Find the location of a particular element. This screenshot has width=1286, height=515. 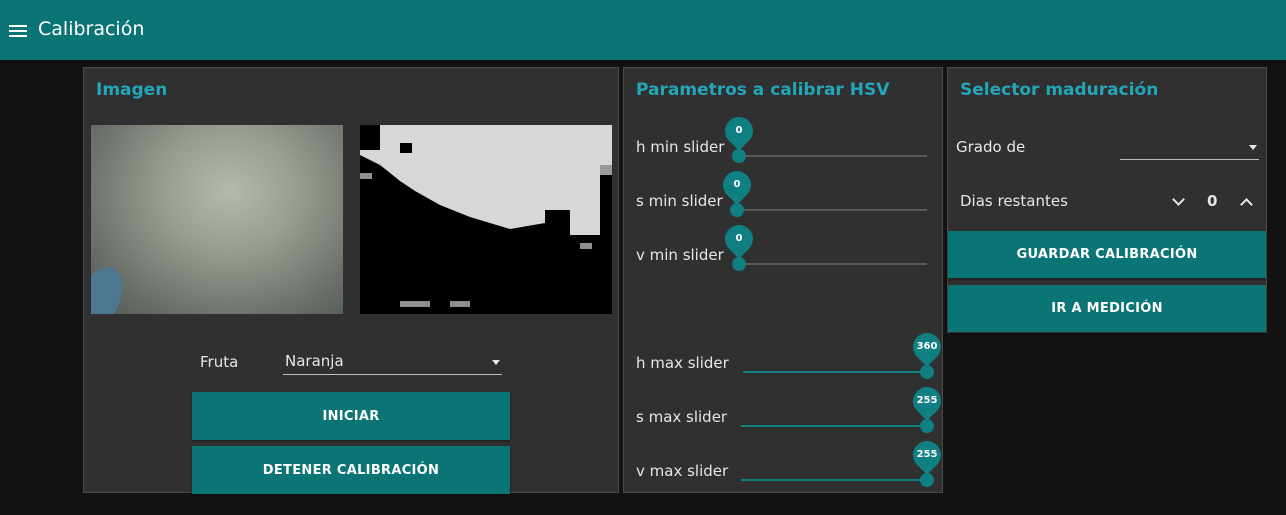

save-calibration-button: GUARDAR CALIBRACIÓN is located at coordinates (1107, 254).